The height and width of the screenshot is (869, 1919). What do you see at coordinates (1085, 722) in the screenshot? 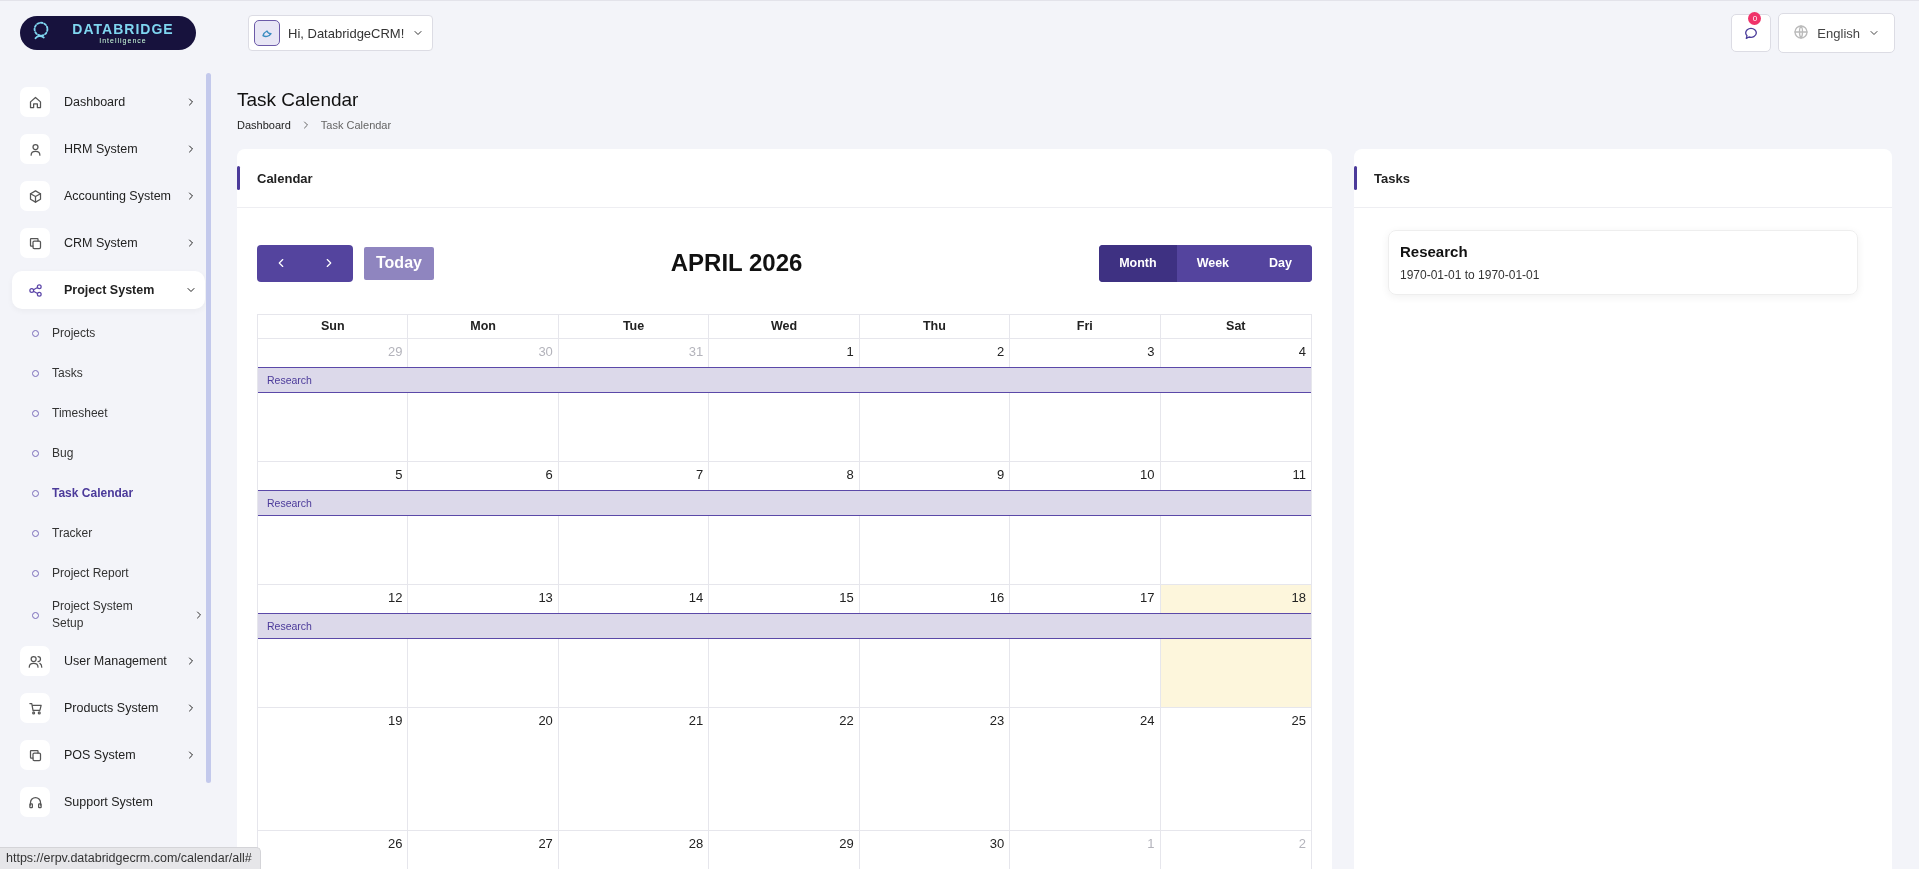
I see `day-cell: 24` at bounding box center [1085, 722].